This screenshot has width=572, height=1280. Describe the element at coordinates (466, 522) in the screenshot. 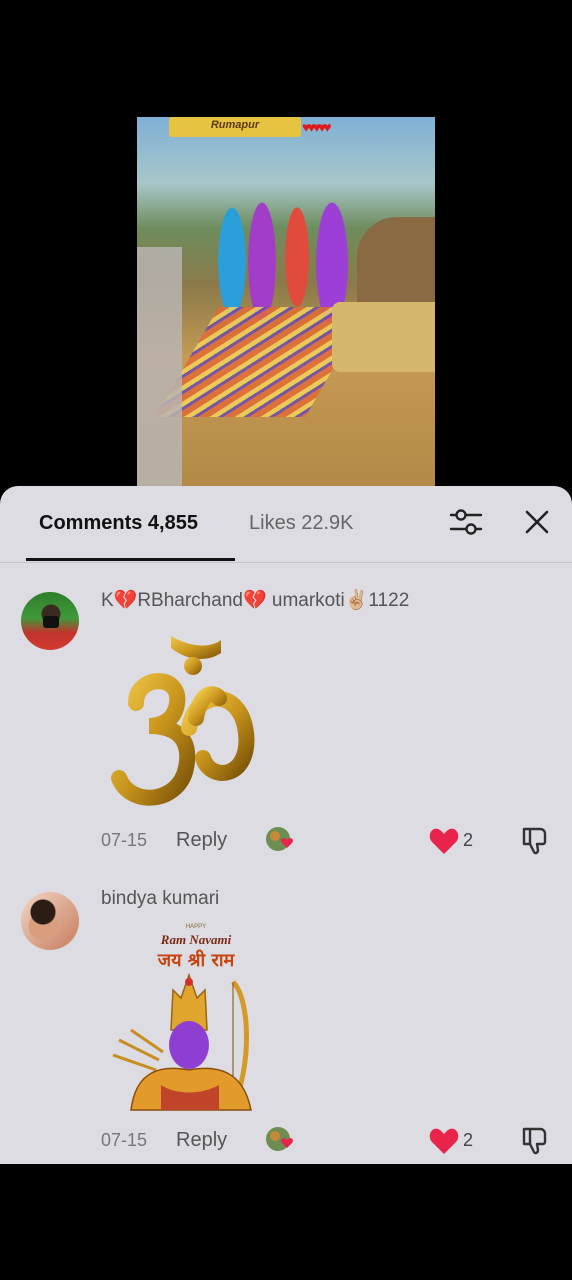

I see `sliders-icon` at that location.